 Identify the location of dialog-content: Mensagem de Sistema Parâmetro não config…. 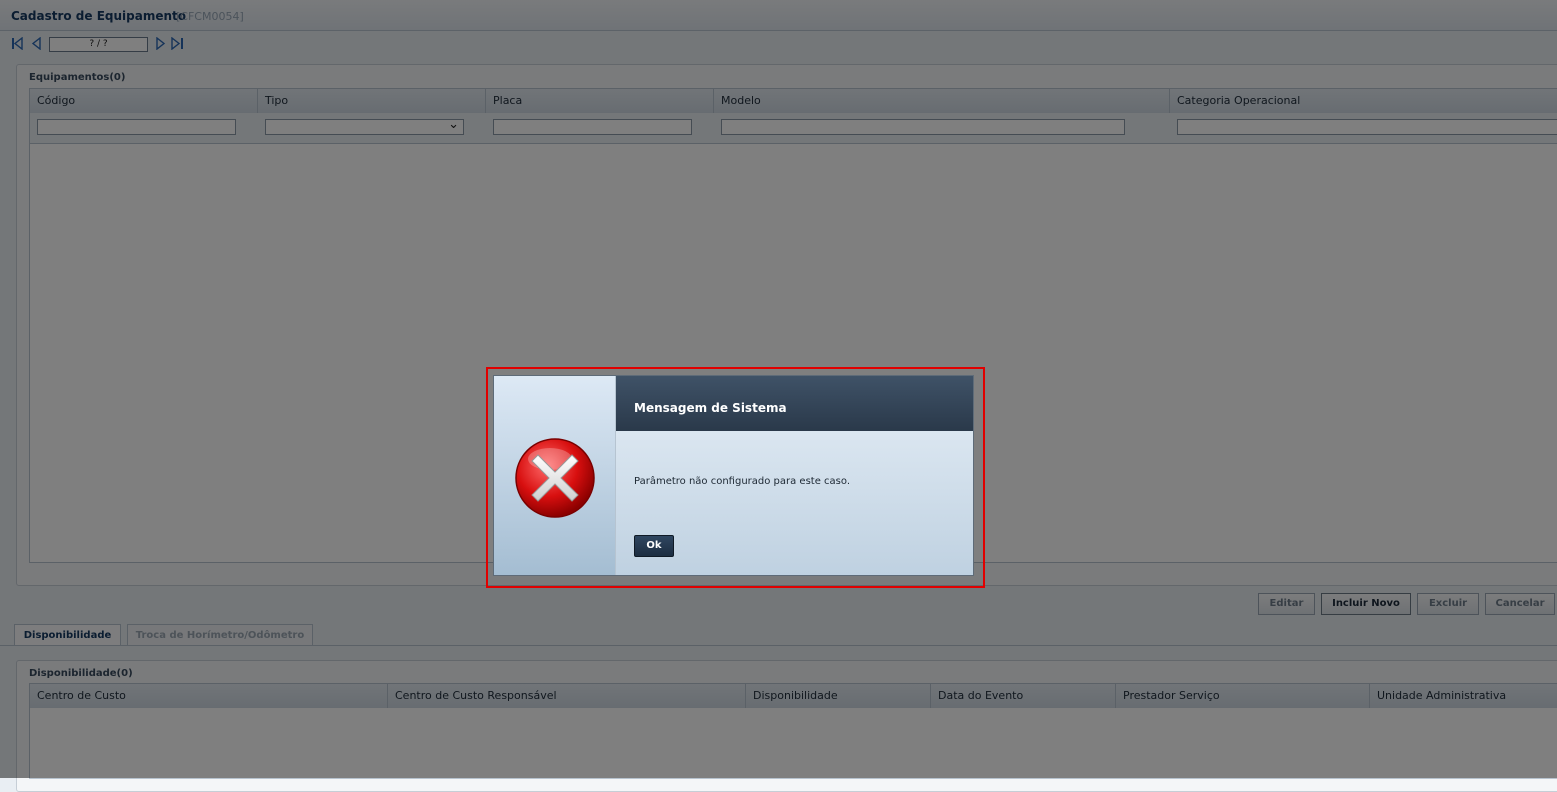
(794, 475).